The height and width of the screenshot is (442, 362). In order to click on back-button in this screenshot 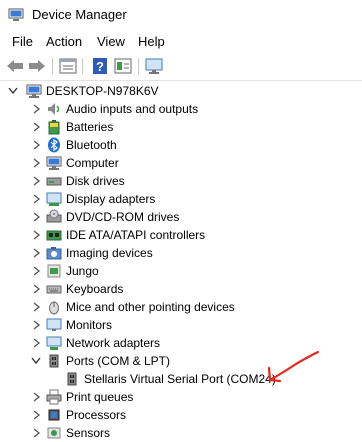, I will do `click(15, 66)`.